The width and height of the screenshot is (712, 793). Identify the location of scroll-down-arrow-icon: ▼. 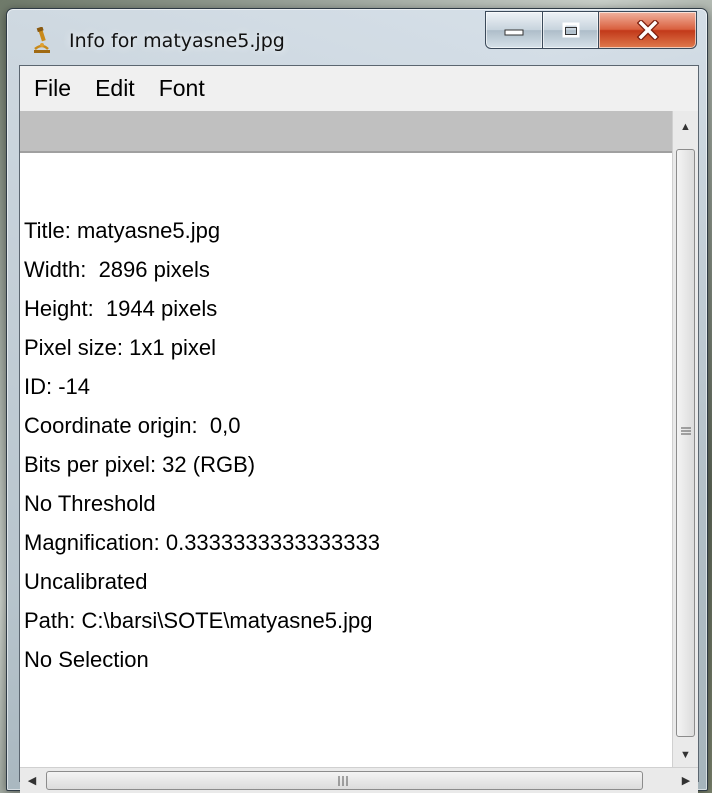
(685, 755).